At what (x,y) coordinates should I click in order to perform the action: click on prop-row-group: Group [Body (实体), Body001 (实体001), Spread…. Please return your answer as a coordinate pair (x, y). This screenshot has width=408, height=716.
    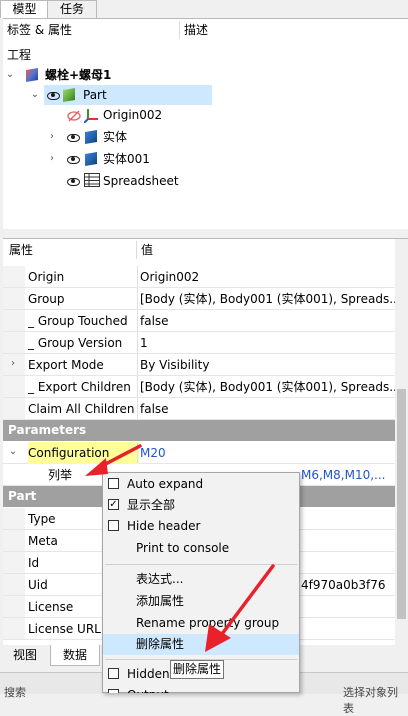
    Looking at the image, I should click on (199, 299).